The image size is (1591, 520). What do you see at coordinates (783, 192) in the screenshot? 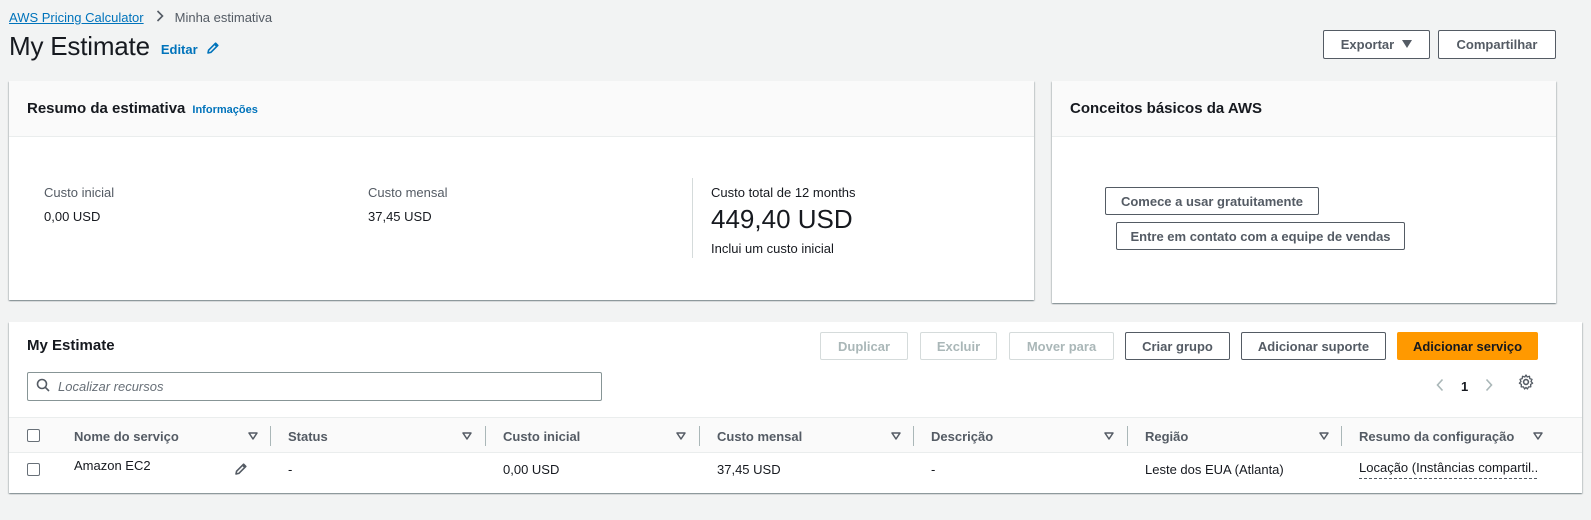
I see `total-cost-label: Custo total de 12 months` at bounding box center [783, 192].